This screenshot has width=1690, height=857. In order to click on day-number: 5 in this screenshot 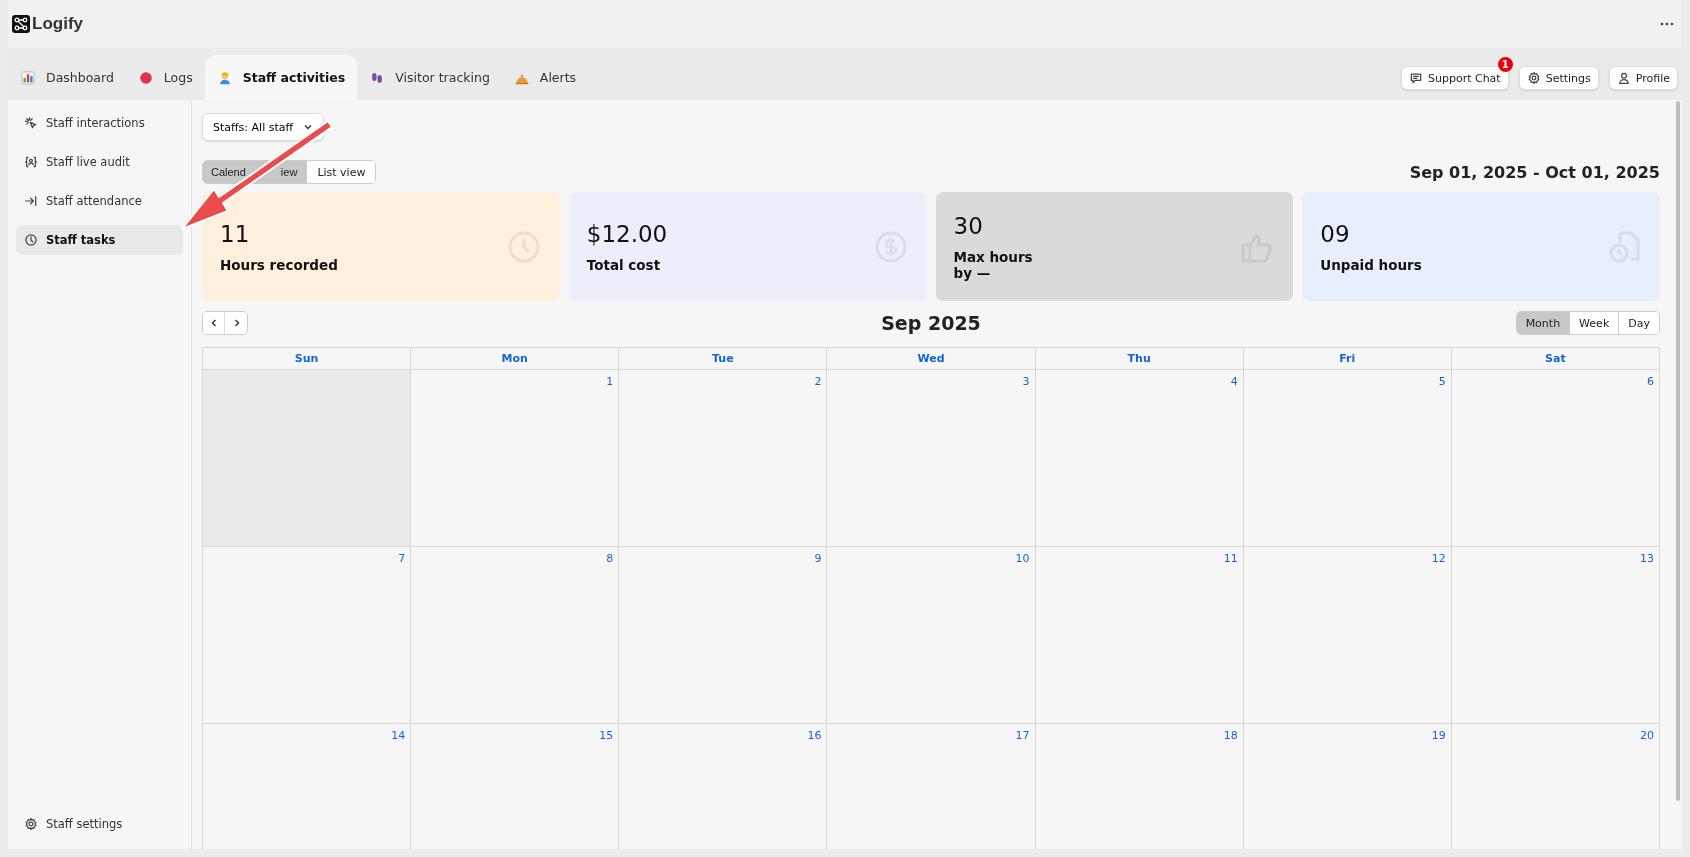, I will do `click(1442, 381)`.